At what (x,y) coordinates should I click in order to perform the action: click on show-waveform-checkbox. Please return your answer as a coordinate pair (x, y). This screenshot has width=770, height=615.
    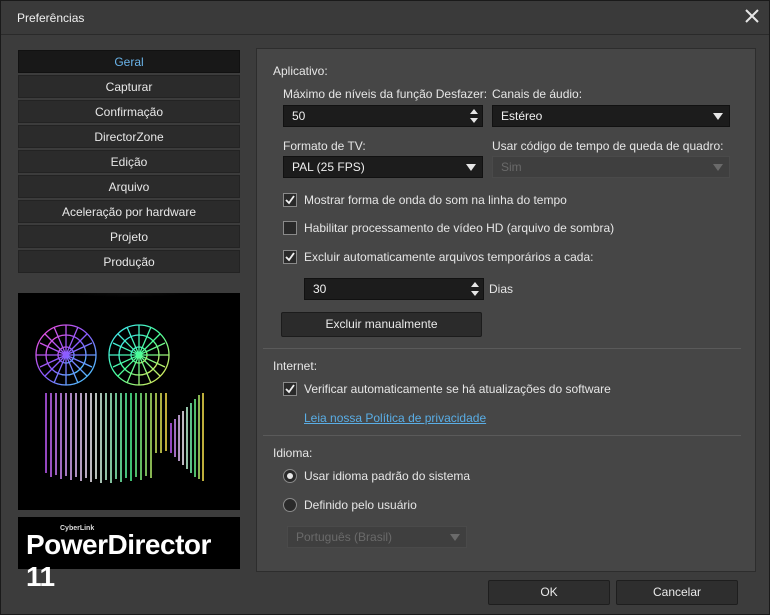
    Looking at the image, I should click on (290, 200).